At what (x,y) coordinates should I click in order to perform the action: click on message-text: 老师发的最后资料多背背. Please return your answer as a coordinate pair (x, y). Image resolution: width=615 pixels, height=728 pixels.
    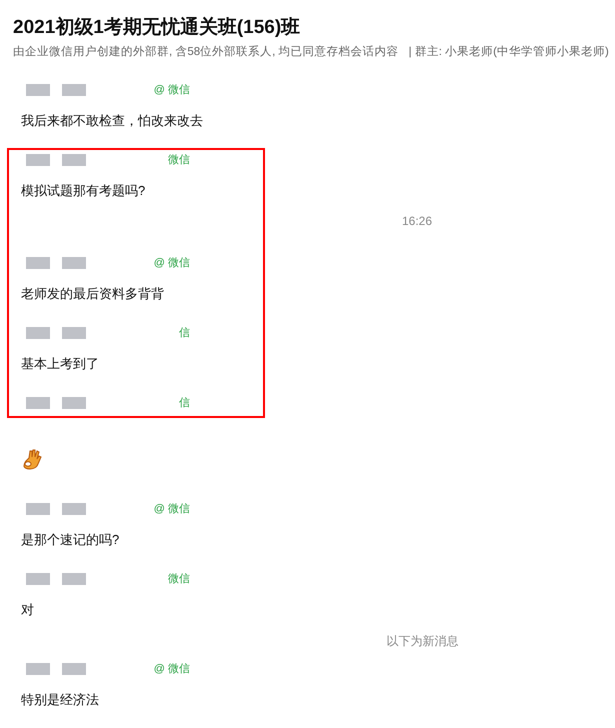
    Looking at the image, I should click on (93, 294).